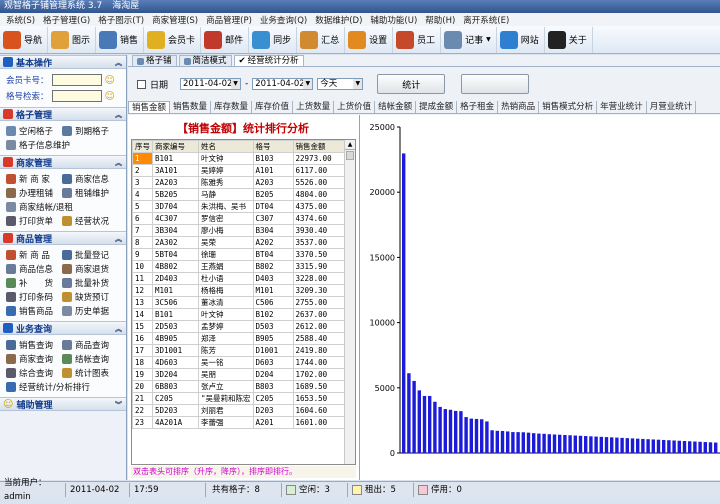  I want to click on menu-query: 业务查询(Q), so click(283, 20).